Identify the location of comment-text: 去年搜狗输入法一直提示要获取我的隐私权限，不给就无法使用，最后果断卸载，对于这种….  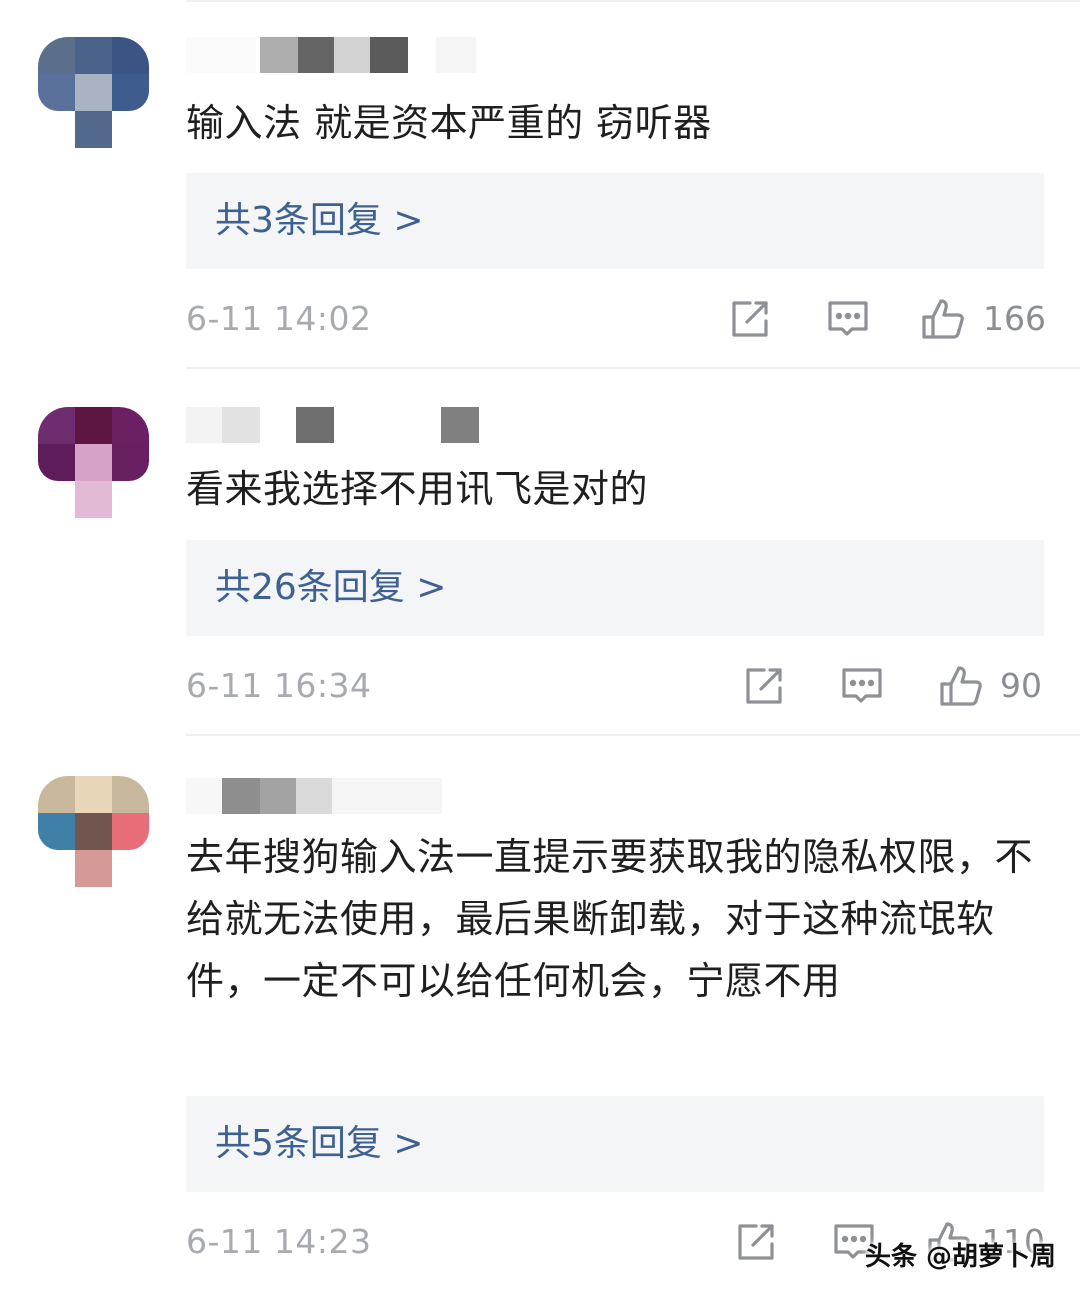
(610, 919).